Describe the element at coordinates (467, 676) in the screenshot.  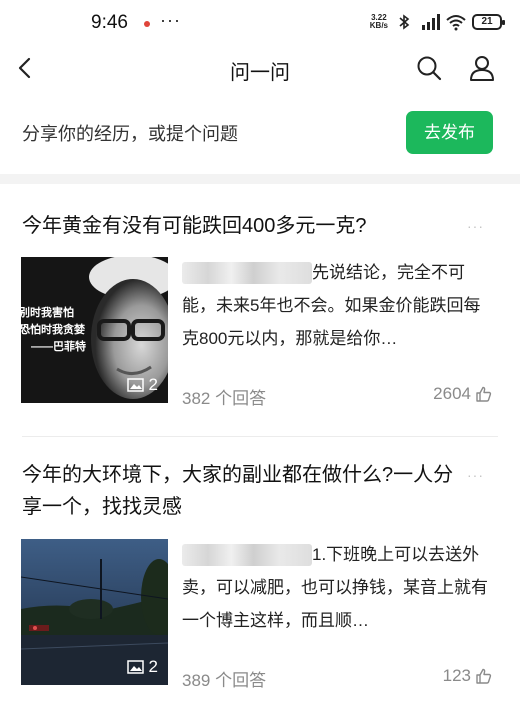
I see `like-count: 123` at that location.